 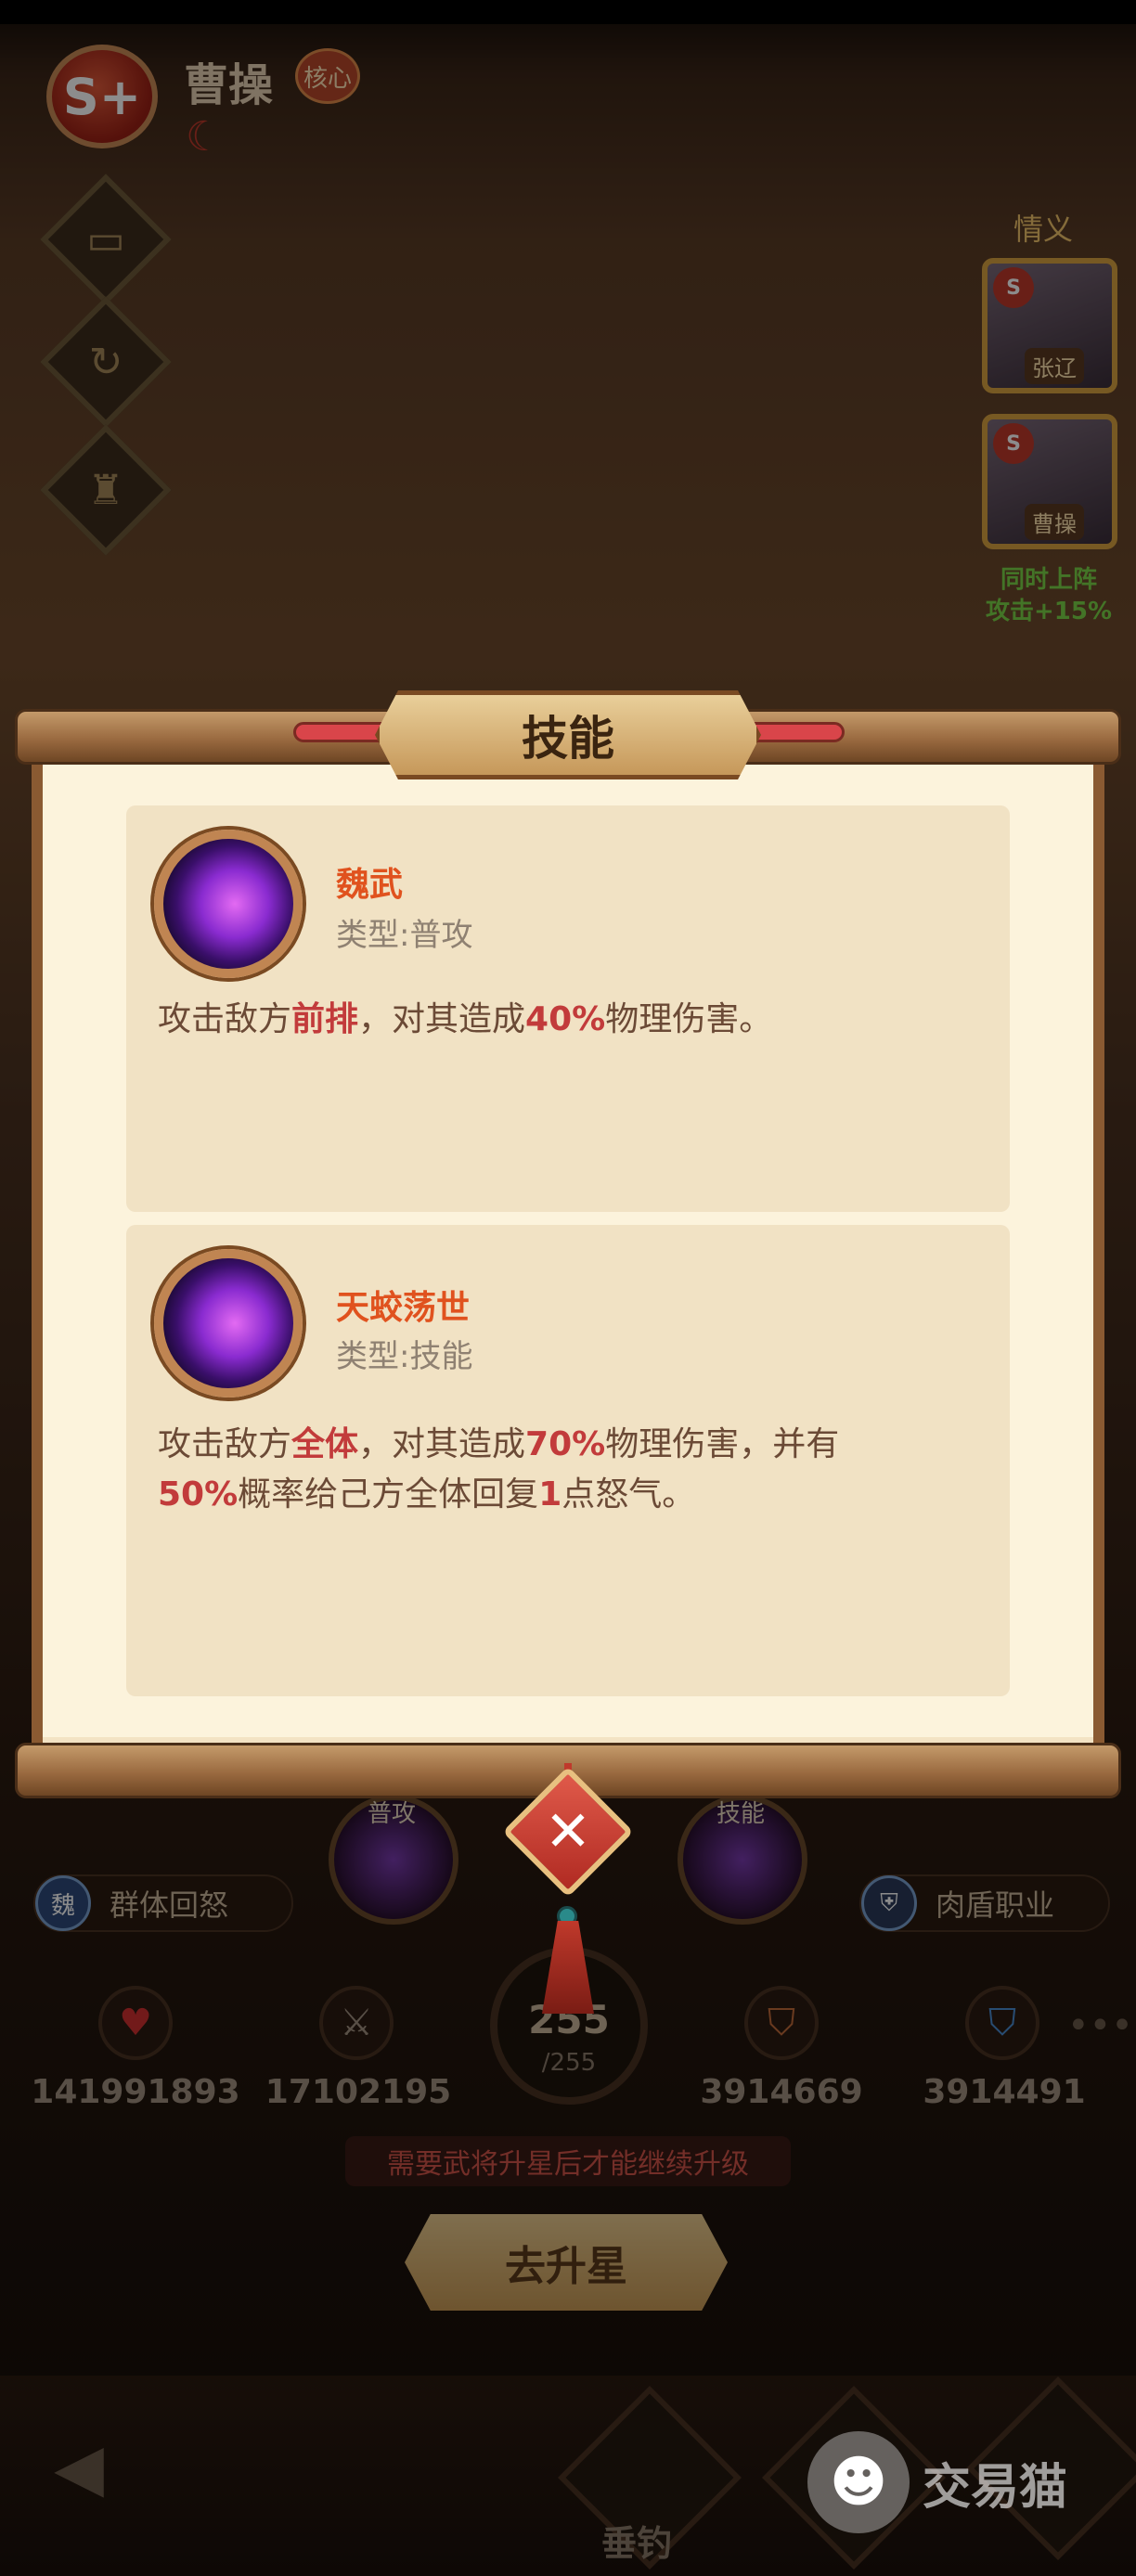 I want to click on skill-name: 天蛟荡世, so click(x=403, y=1308).